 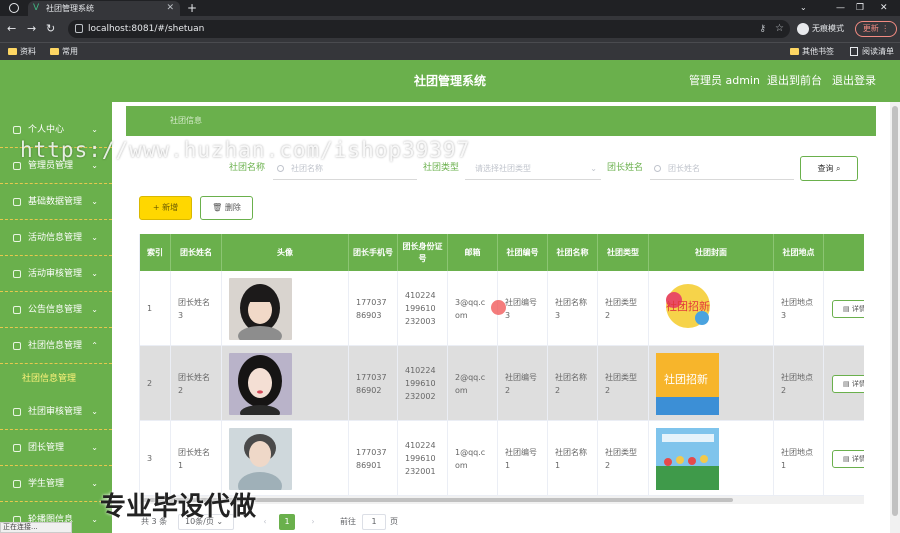 What do you see at coordinates (196, 308) in the screenshot?
I see `cell-leader: 团长姓名3` at bounding box center [196, 308].